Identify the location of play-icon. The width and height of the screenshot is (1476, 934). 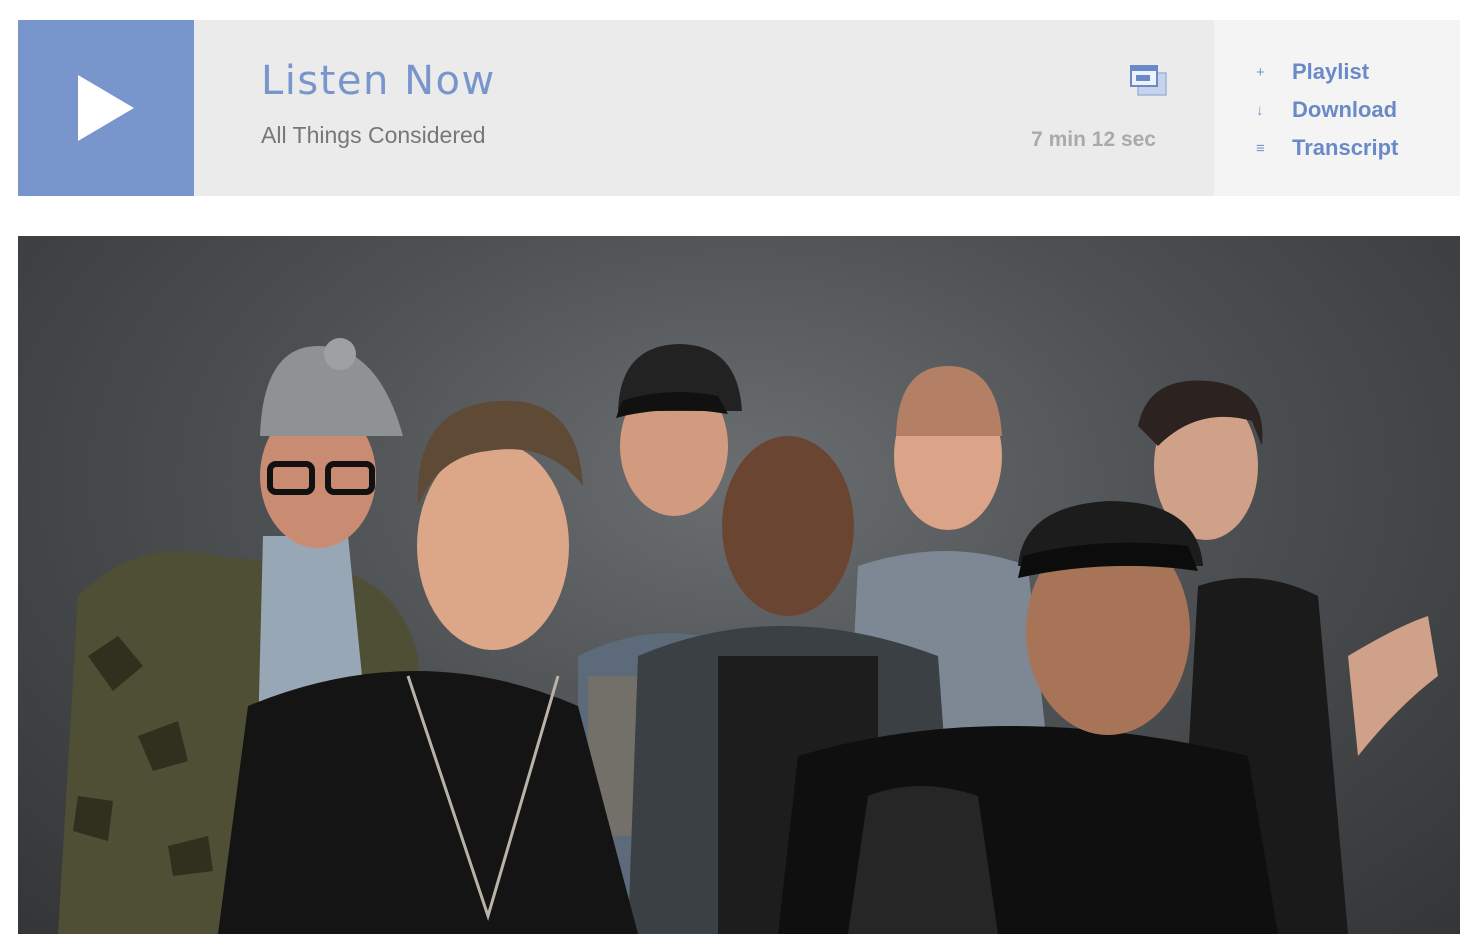
(106, 108).